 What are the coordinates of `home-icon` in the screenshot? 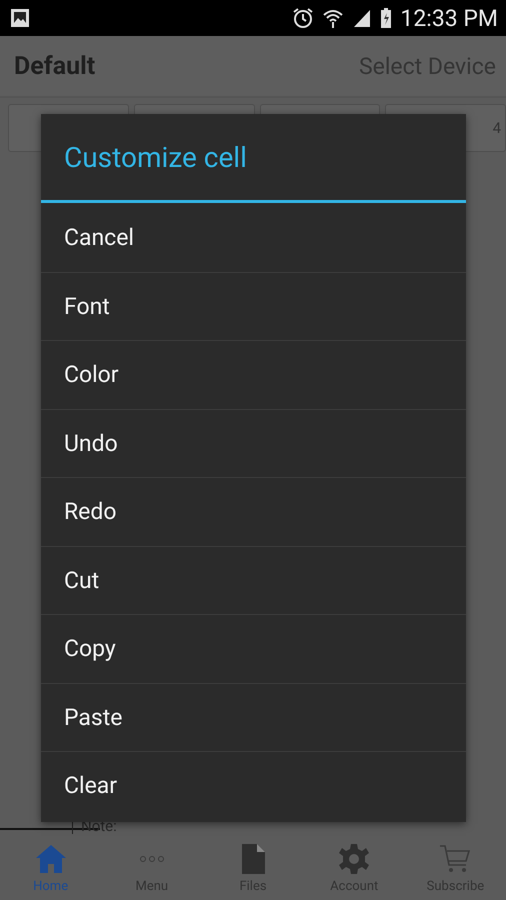 It's located at (50, 859).